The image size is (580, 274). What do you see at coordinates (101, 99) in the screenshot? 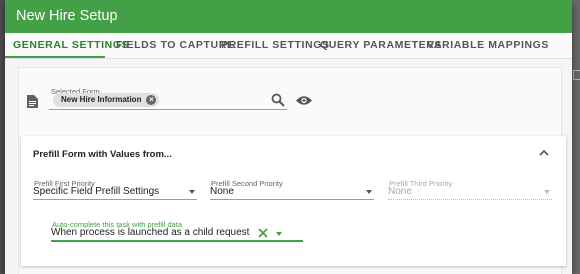
I see `selected-form-chip-label: New Hire Information` at bounding box center [101, 99].